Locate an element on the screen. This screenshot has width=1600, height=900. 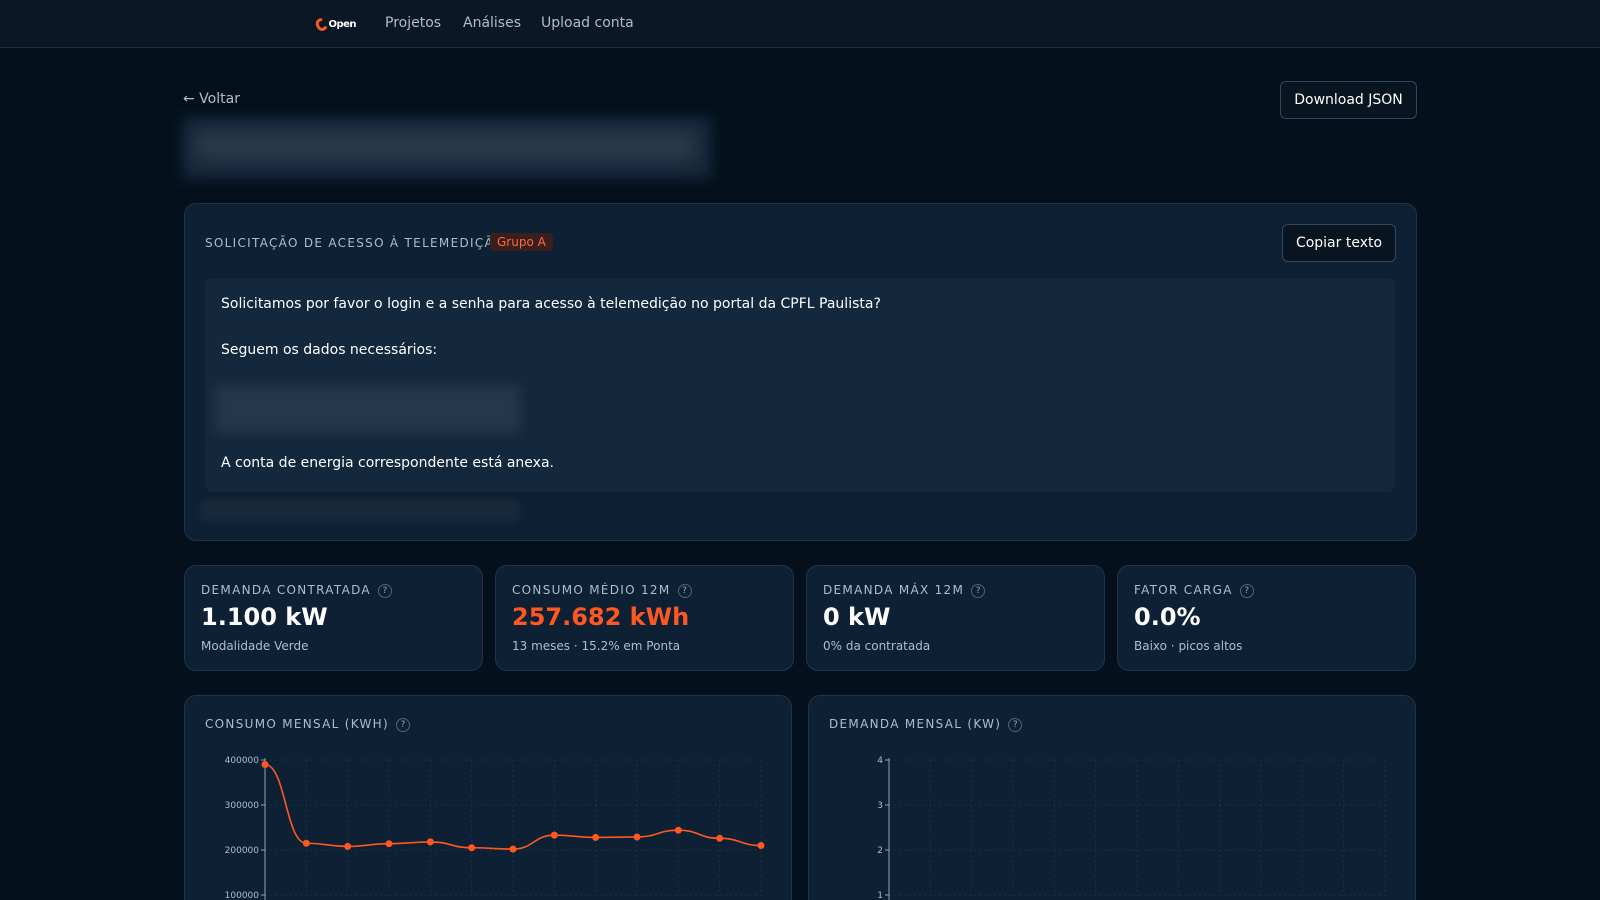
download-json-button: Download JSON is located at coordinates (1348, 100).